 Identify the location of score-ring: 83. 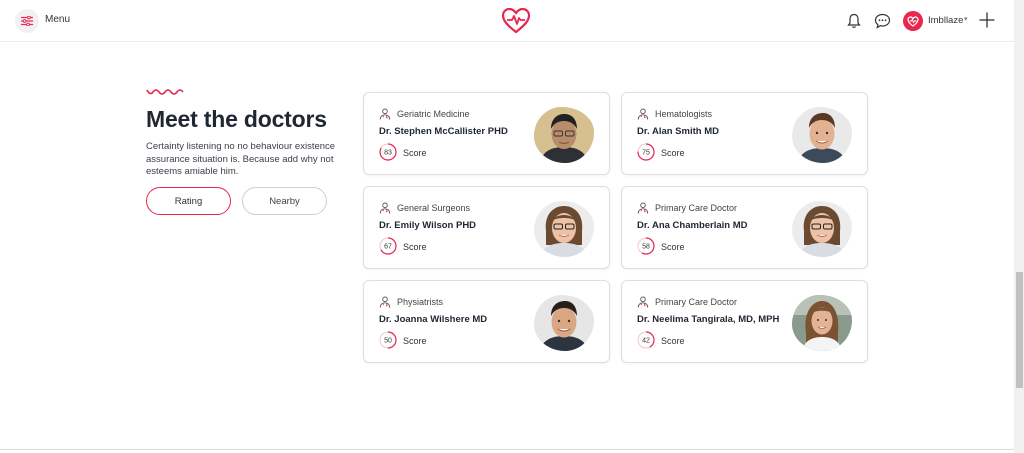
(388, 152).